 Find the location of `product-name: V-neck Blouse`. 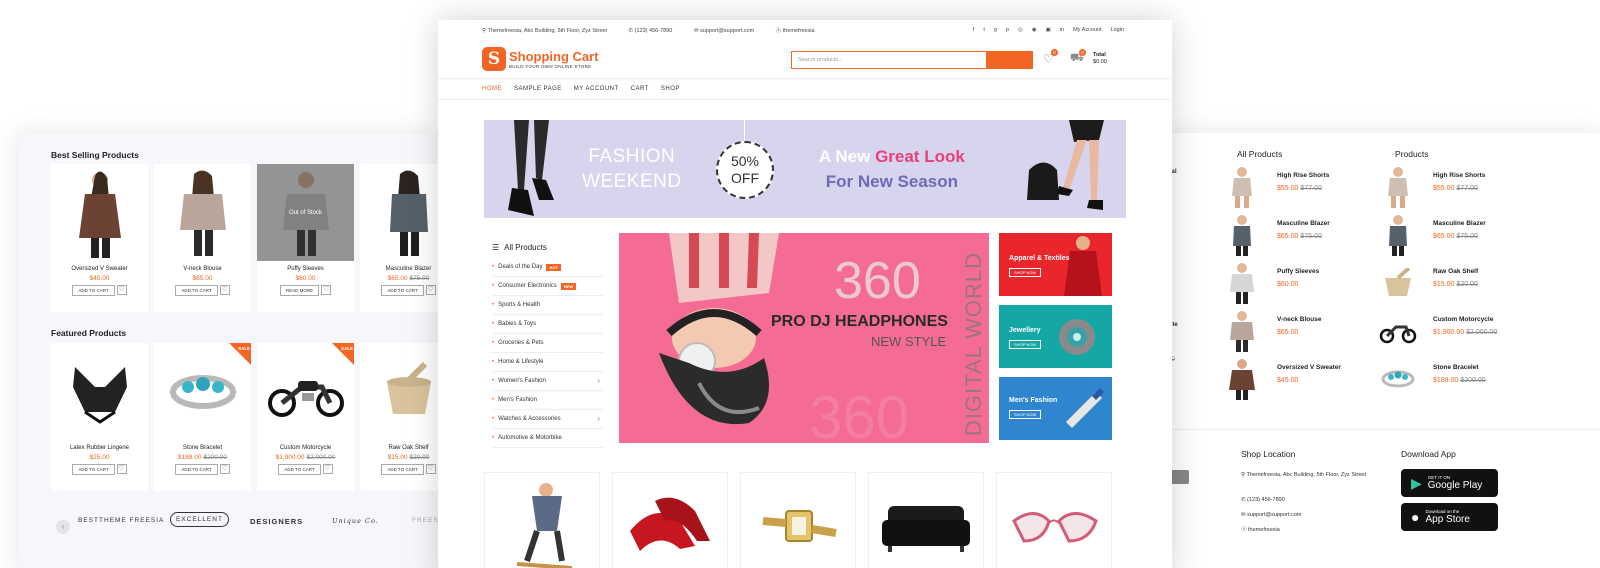

product-name: V-neck Blouse is located at coordinates (202, 269).